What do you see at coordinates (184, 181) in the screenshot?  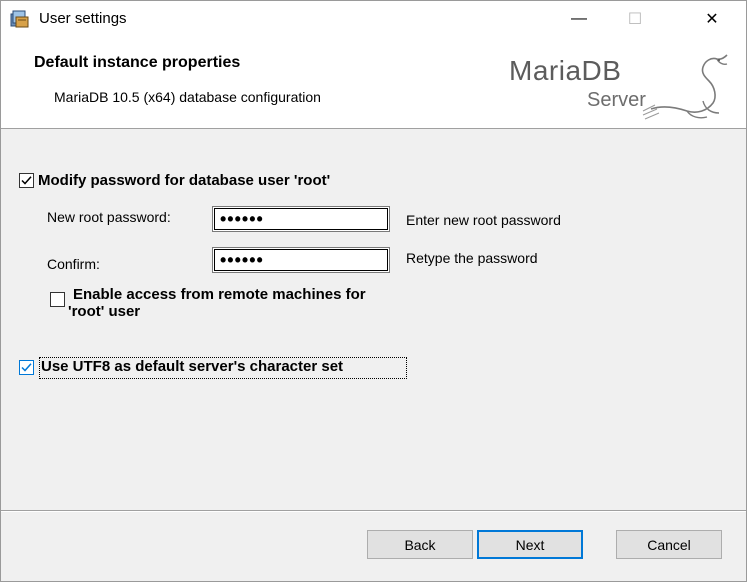 I see `modify-password-label: Modify password for database user 'root'` at bounding box center [184, 181].